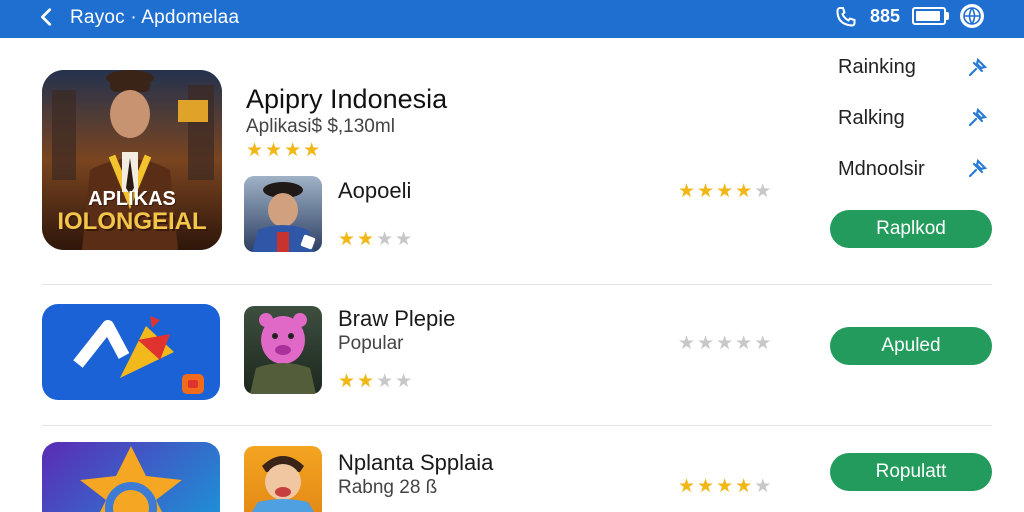  What do you see at coordinates (885, 16) in the screenshot?
I see `status-clock: 885` at bounding box center [885, 16].